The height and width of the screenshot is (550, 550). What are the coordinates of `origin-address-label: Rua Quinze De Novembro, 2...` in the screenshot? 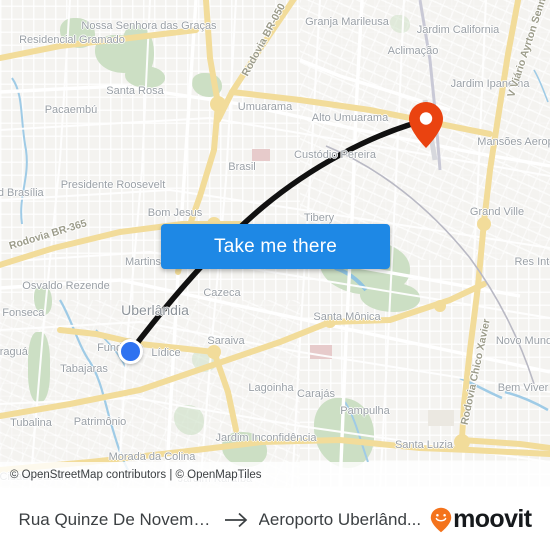 It's located at (116, 519).